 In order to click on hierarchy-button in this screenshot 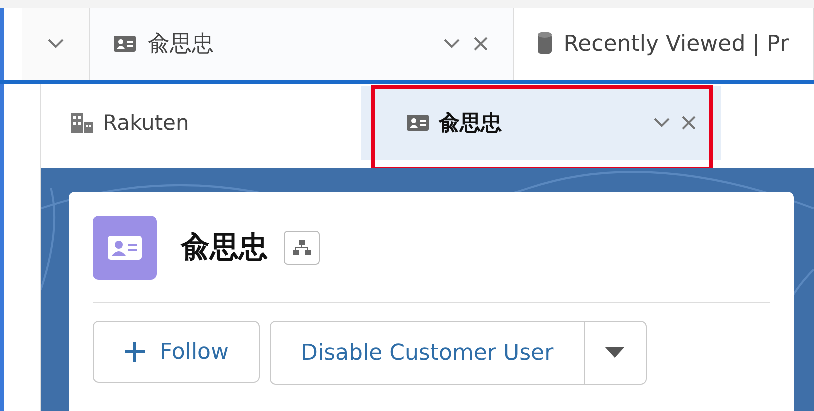, I will do `click(302, 248)`.